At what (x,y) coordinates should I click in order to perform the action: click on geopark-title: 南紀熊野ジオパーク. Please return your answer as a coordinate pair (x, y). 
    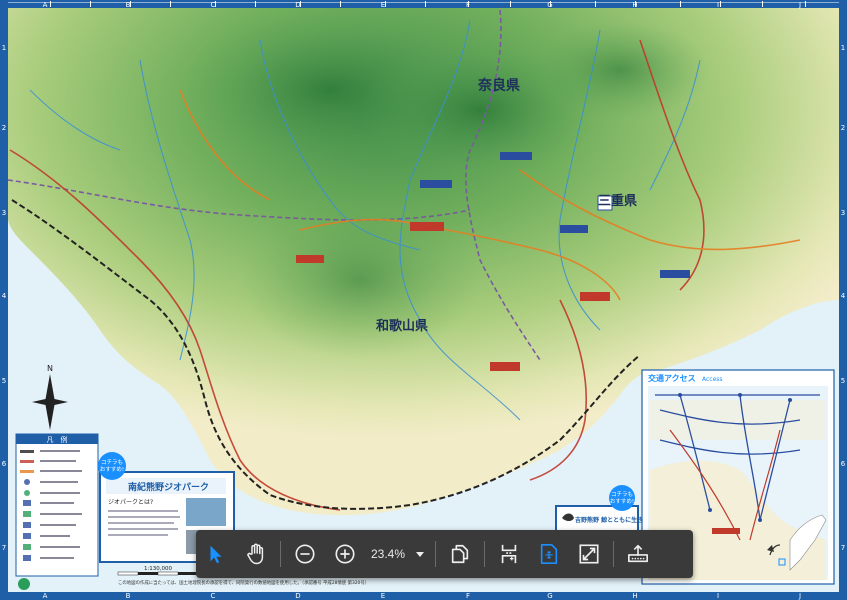
    Looking at the image, I should click on (168, 487).